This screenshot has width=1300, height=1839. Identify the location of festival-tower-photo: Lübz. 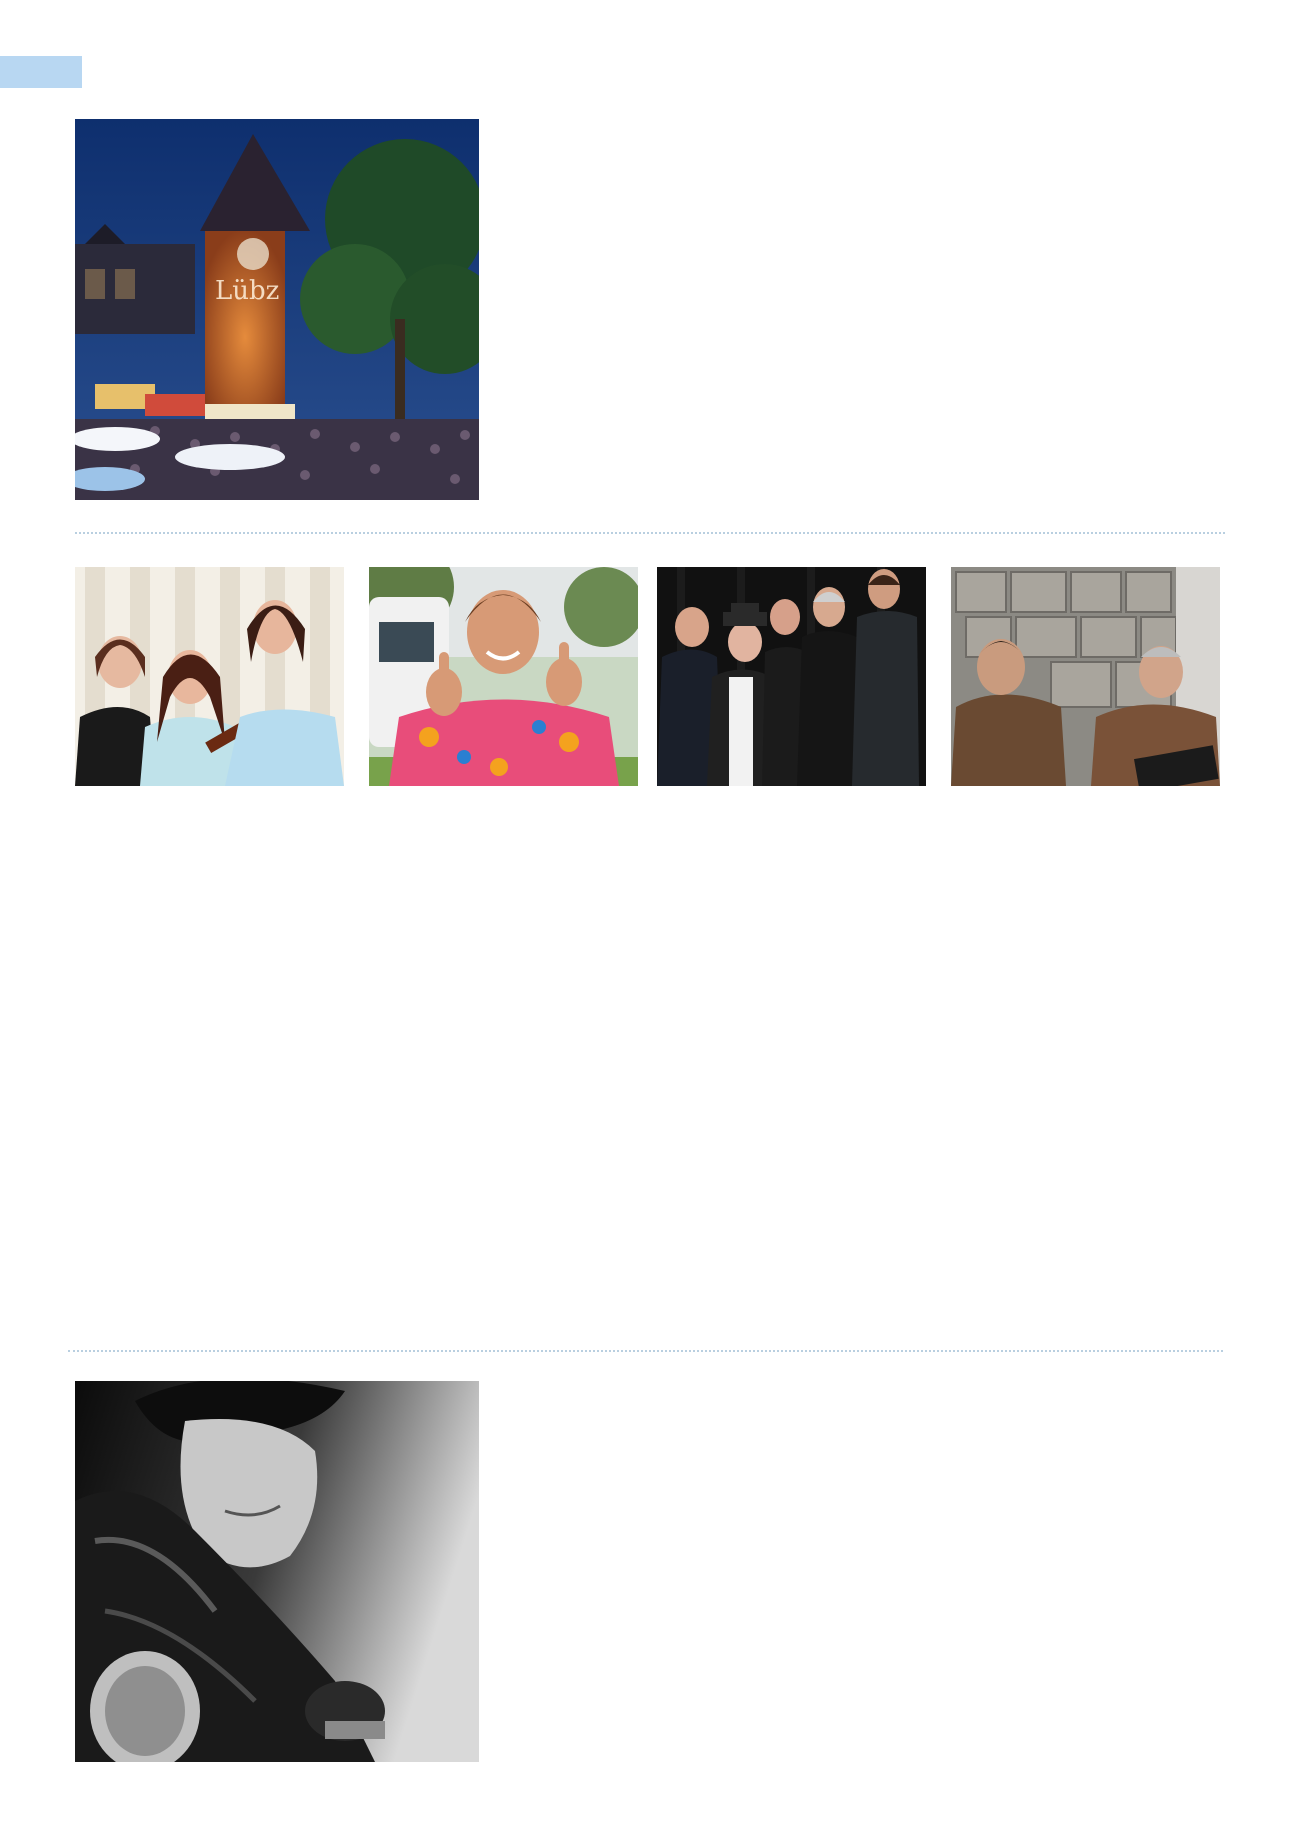
(277, 309).